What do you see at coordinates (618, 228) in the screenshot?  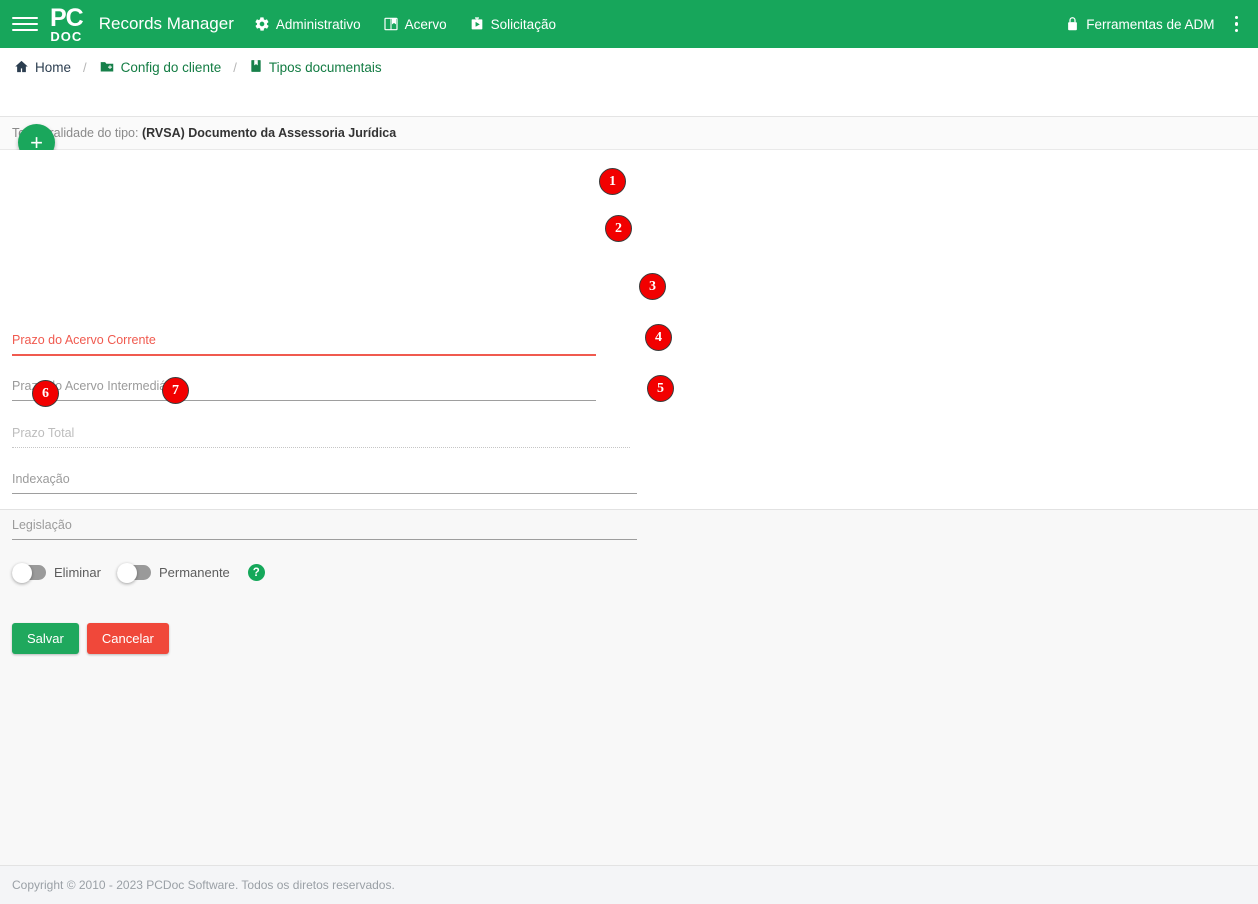 I see `annotation-marker-2: 2` at bounding box center [618, 228].